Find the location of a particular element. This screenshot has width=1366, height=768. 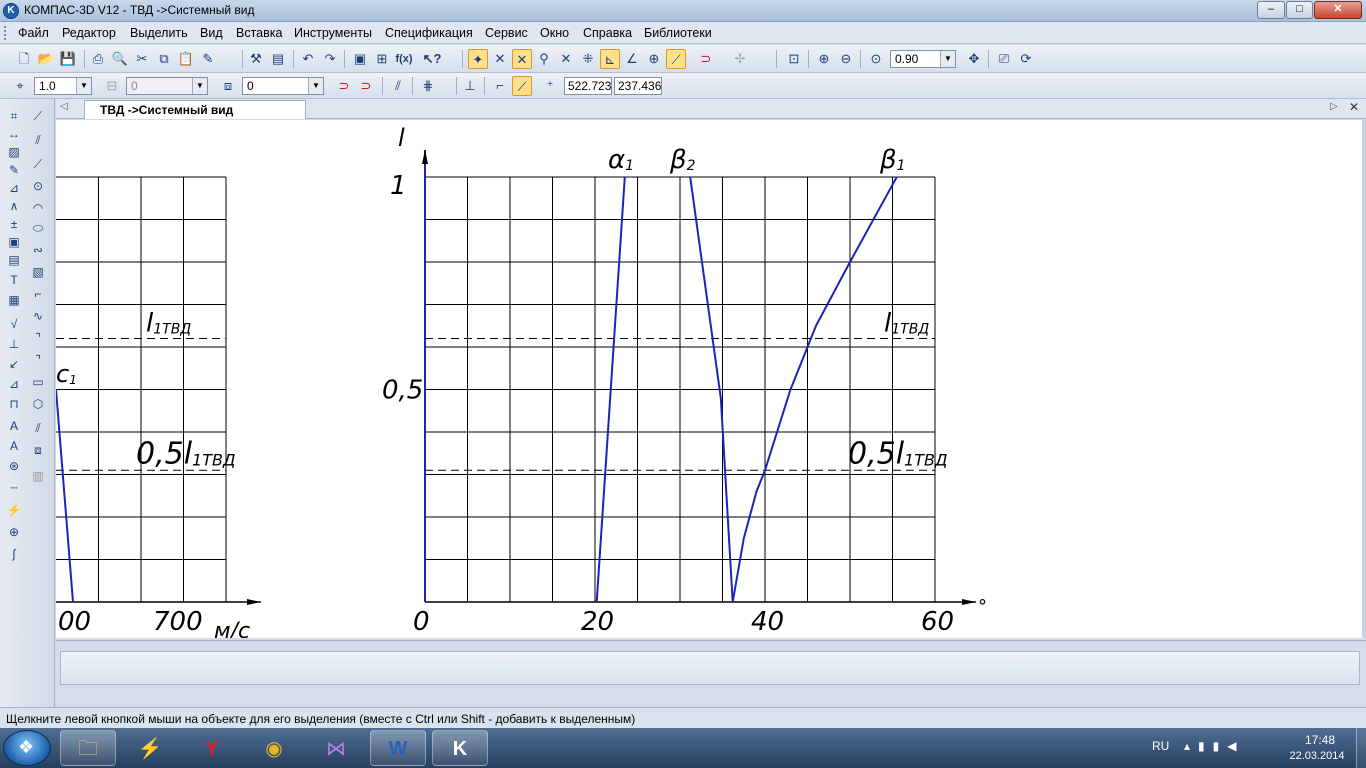

tray-icons: ▴▮▮◀ is located at coordinates (1214, 746).